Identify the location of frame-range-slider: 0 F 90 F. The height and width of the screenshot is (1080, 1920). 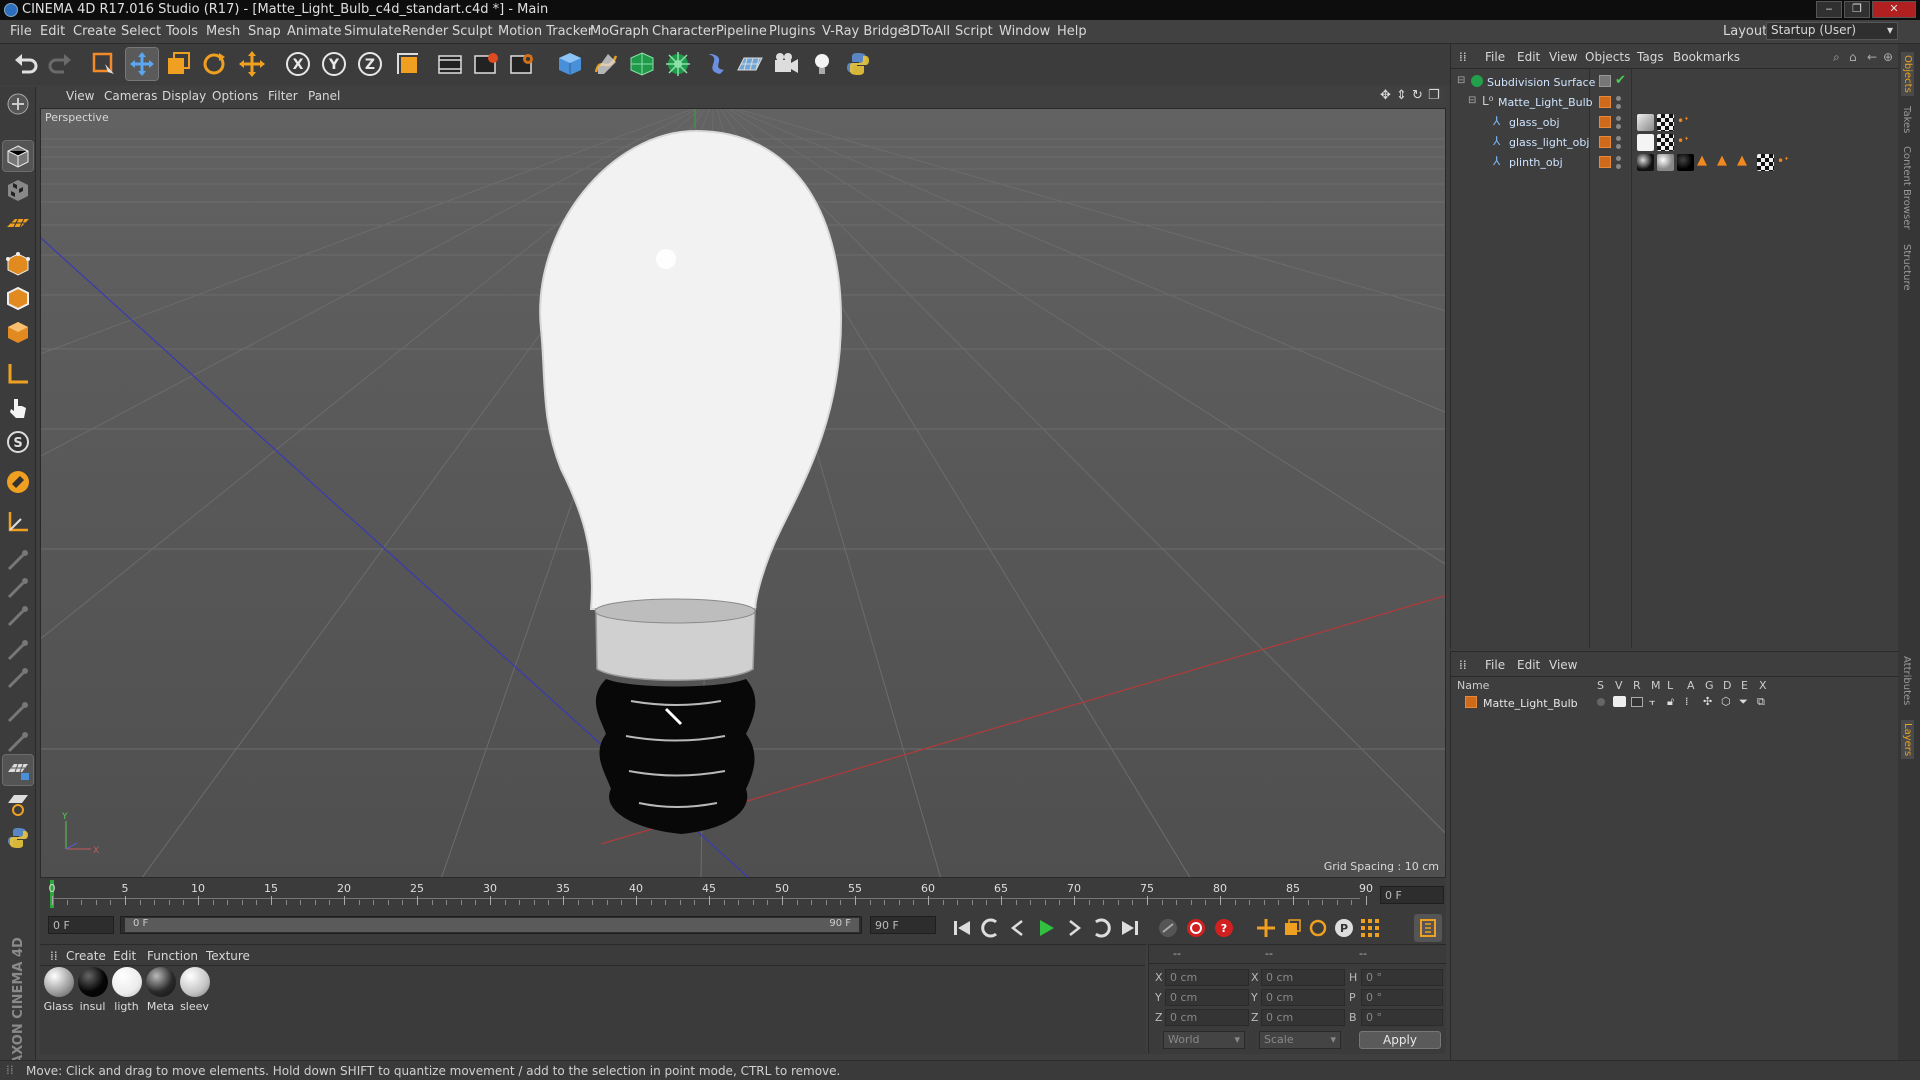
(491, 925).